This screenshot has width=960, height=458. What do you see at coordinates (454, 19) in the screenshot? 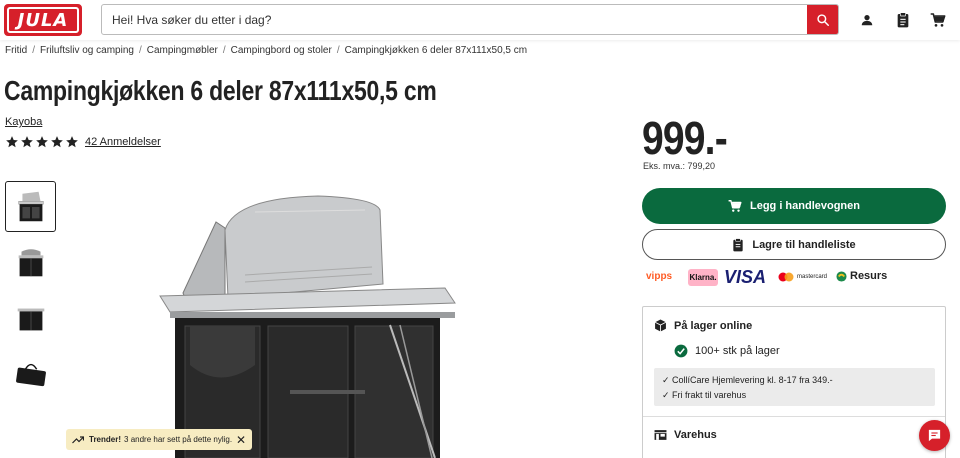
I see `search-input` at bounding box center [454, 19].